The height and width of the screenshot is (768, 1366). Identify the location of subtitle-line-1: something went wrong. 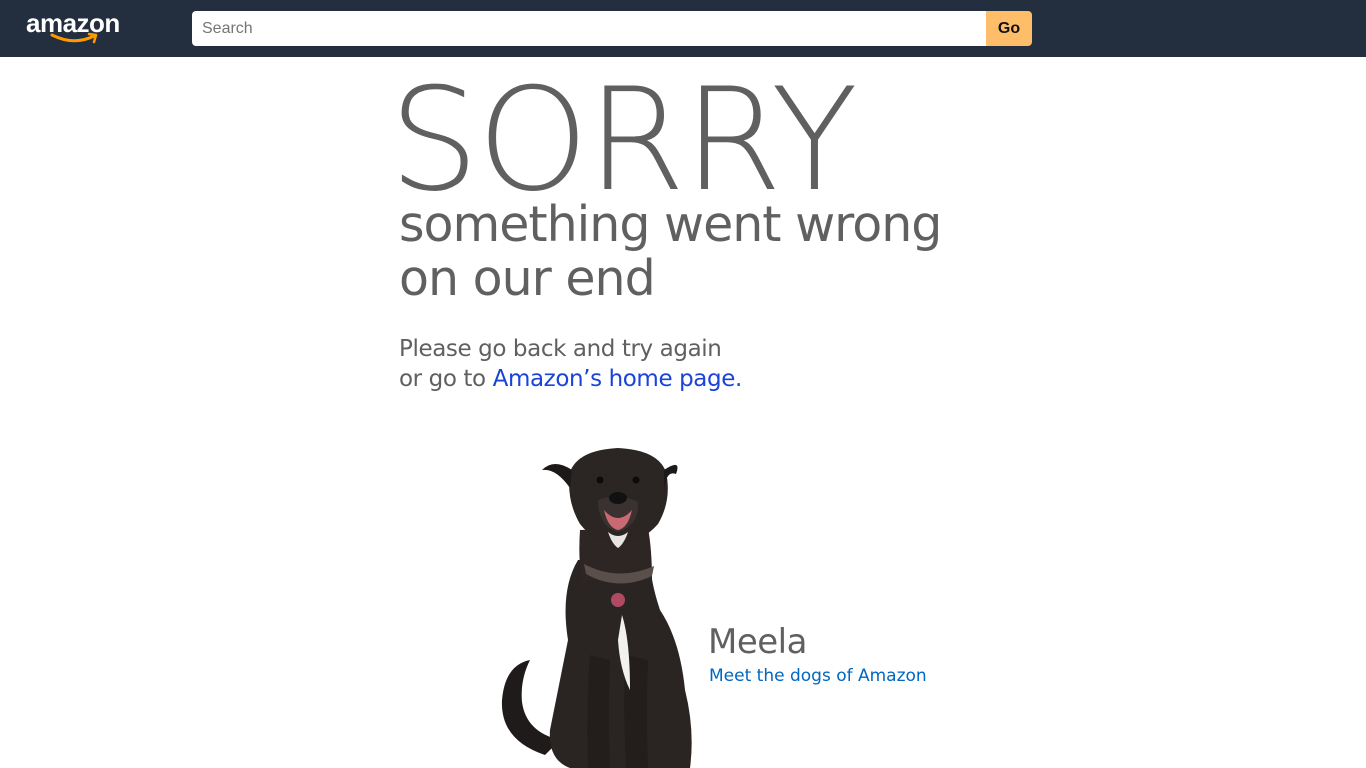
(670, 224).